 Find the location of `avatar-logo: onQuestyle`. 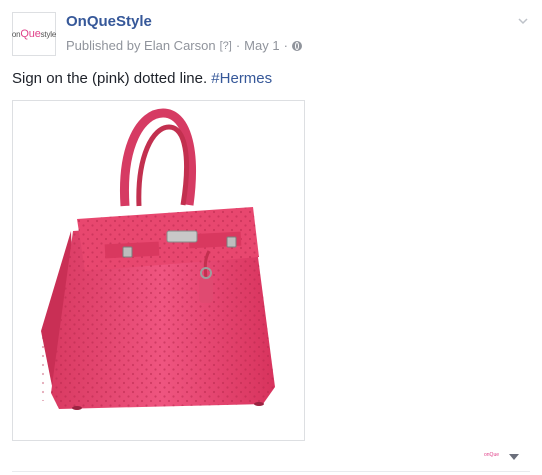

avatar-logo: onQuestyle is located at coordinates (34, 34).